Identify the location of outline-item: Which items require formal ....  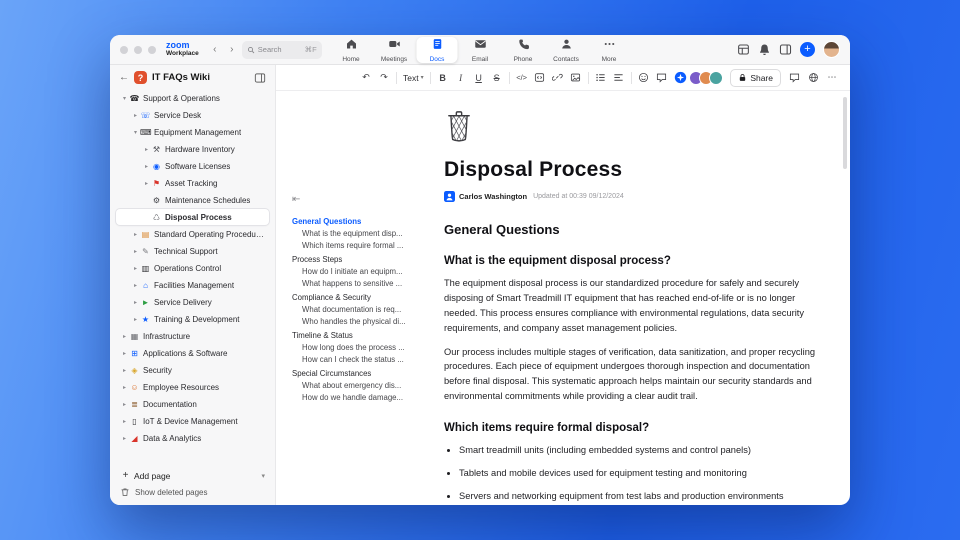
(360, 246).